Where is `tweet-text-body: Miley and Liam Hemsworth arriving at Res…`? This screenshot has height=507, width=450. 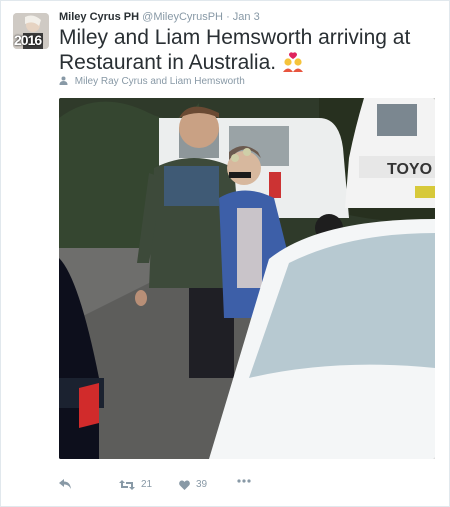 tweet-text-body: Miley and Liam Hemsworth arriving at Res… is located at coordinates (235, 50).